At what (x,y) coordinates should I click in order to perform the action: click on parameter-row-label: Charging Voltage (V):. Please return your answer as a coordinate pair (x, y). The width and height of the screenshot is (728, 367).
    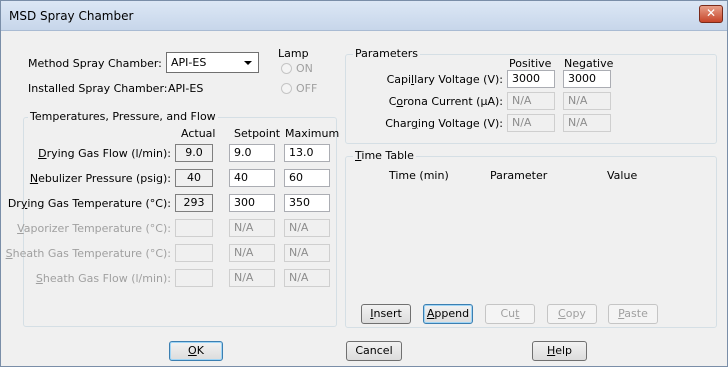
    Looking at the image, I should click on (444, 123).